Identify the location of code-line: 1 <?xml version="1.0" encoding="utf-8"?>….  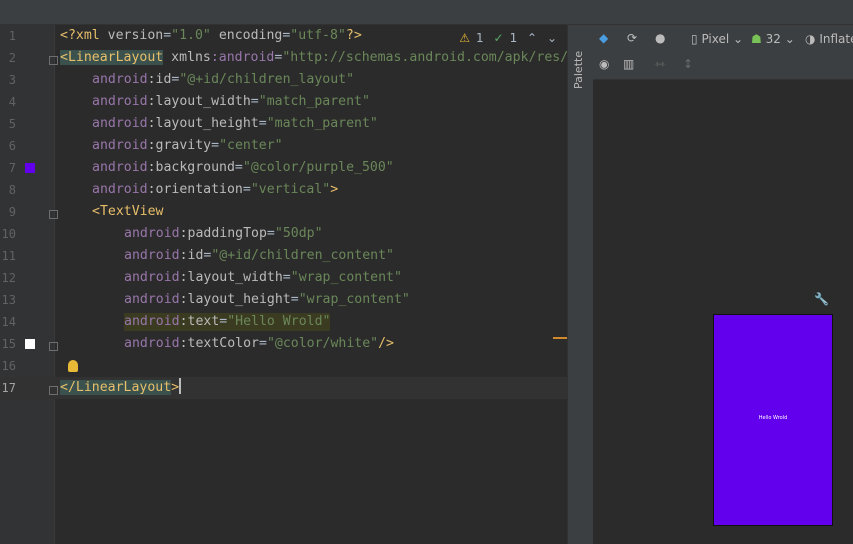
(283, 36).